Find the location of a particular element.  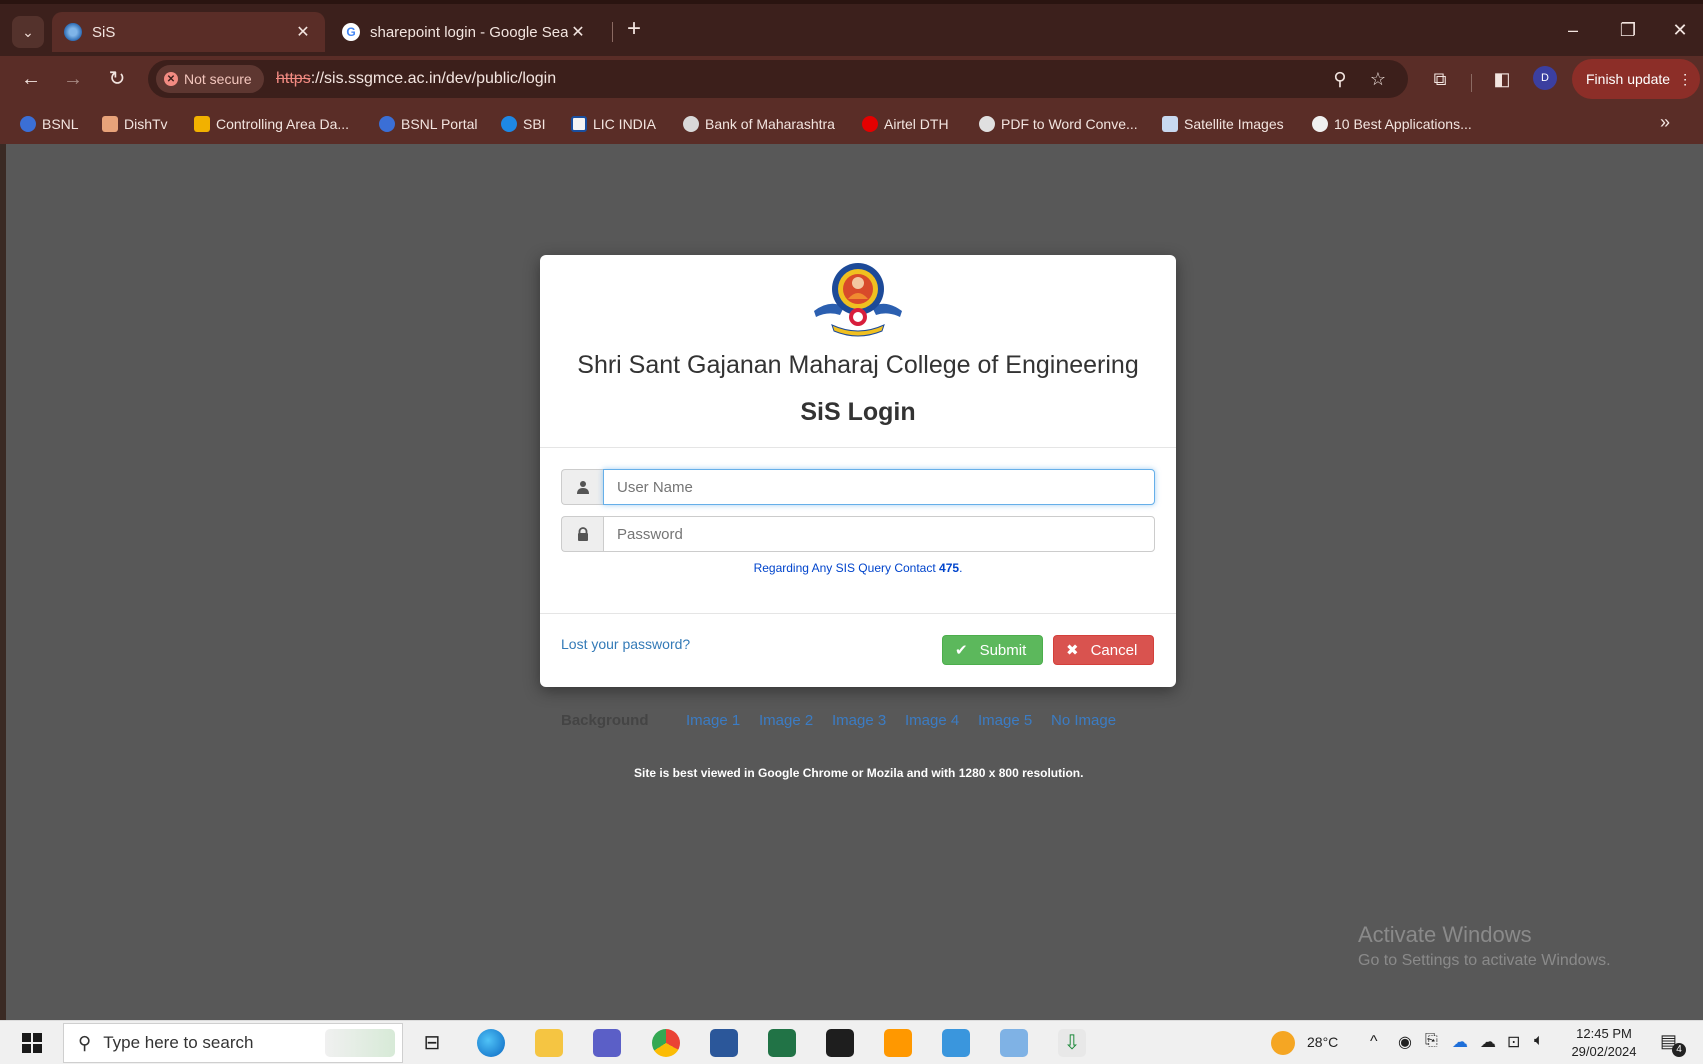

bookmark-bsnl: BSNL is located at coordinates (49, 124).